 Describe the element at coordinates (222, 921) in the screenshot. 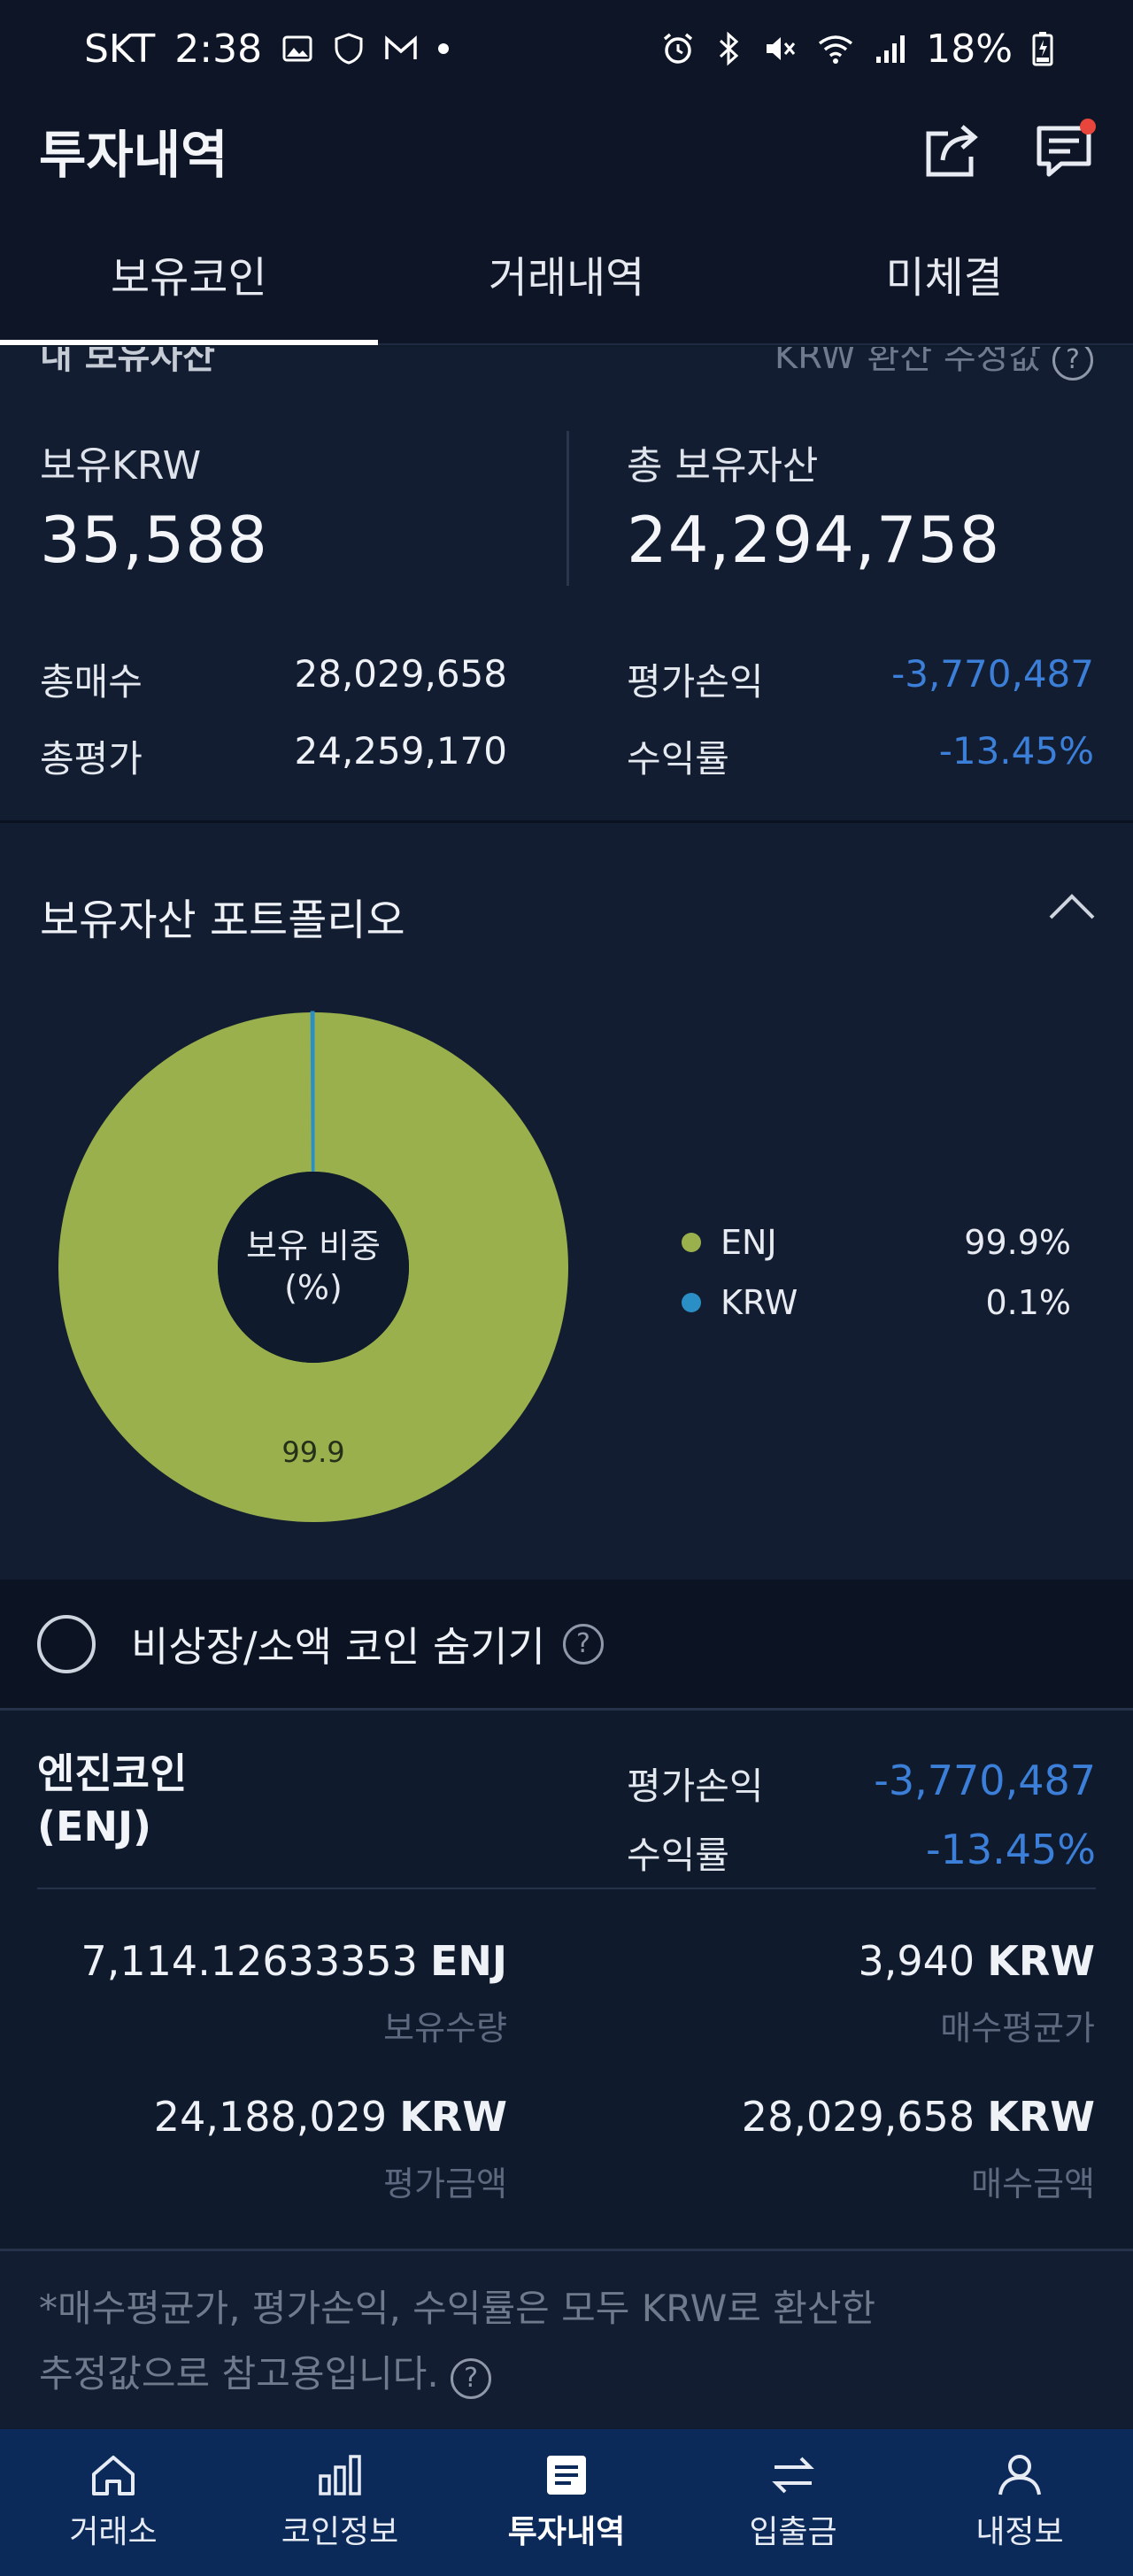

I see `portfolio-title: 보유자산 포트폴리오` at that location.